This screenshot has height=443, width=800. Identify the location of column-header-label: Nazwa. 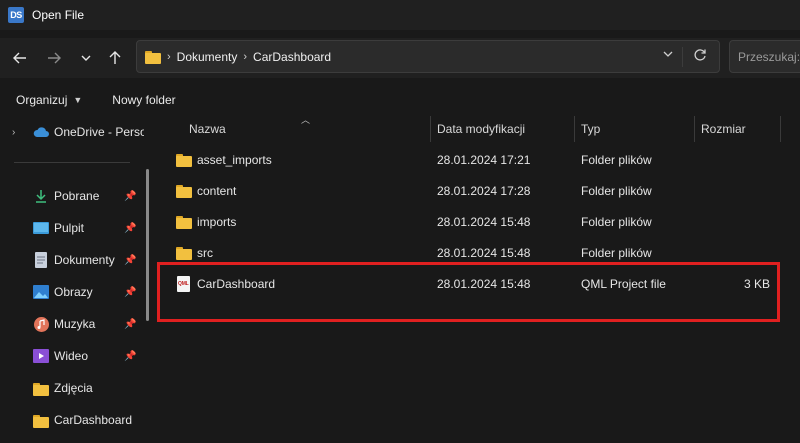
(207, 129).